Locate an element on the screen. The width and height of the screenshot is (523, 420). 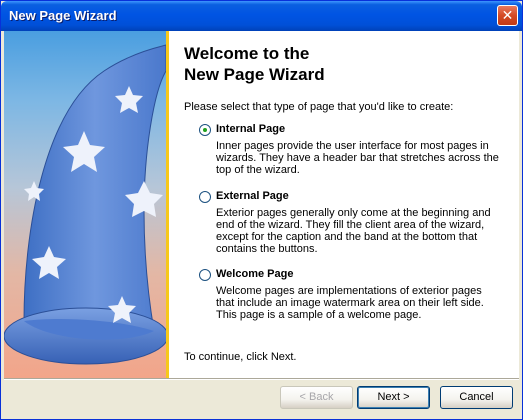
cancel-button: Cancel is located at coordinates (476, 397).